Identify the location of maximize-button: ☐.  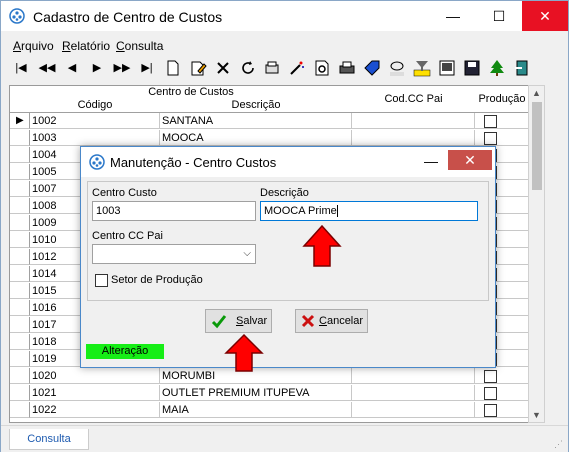
(499, 16).